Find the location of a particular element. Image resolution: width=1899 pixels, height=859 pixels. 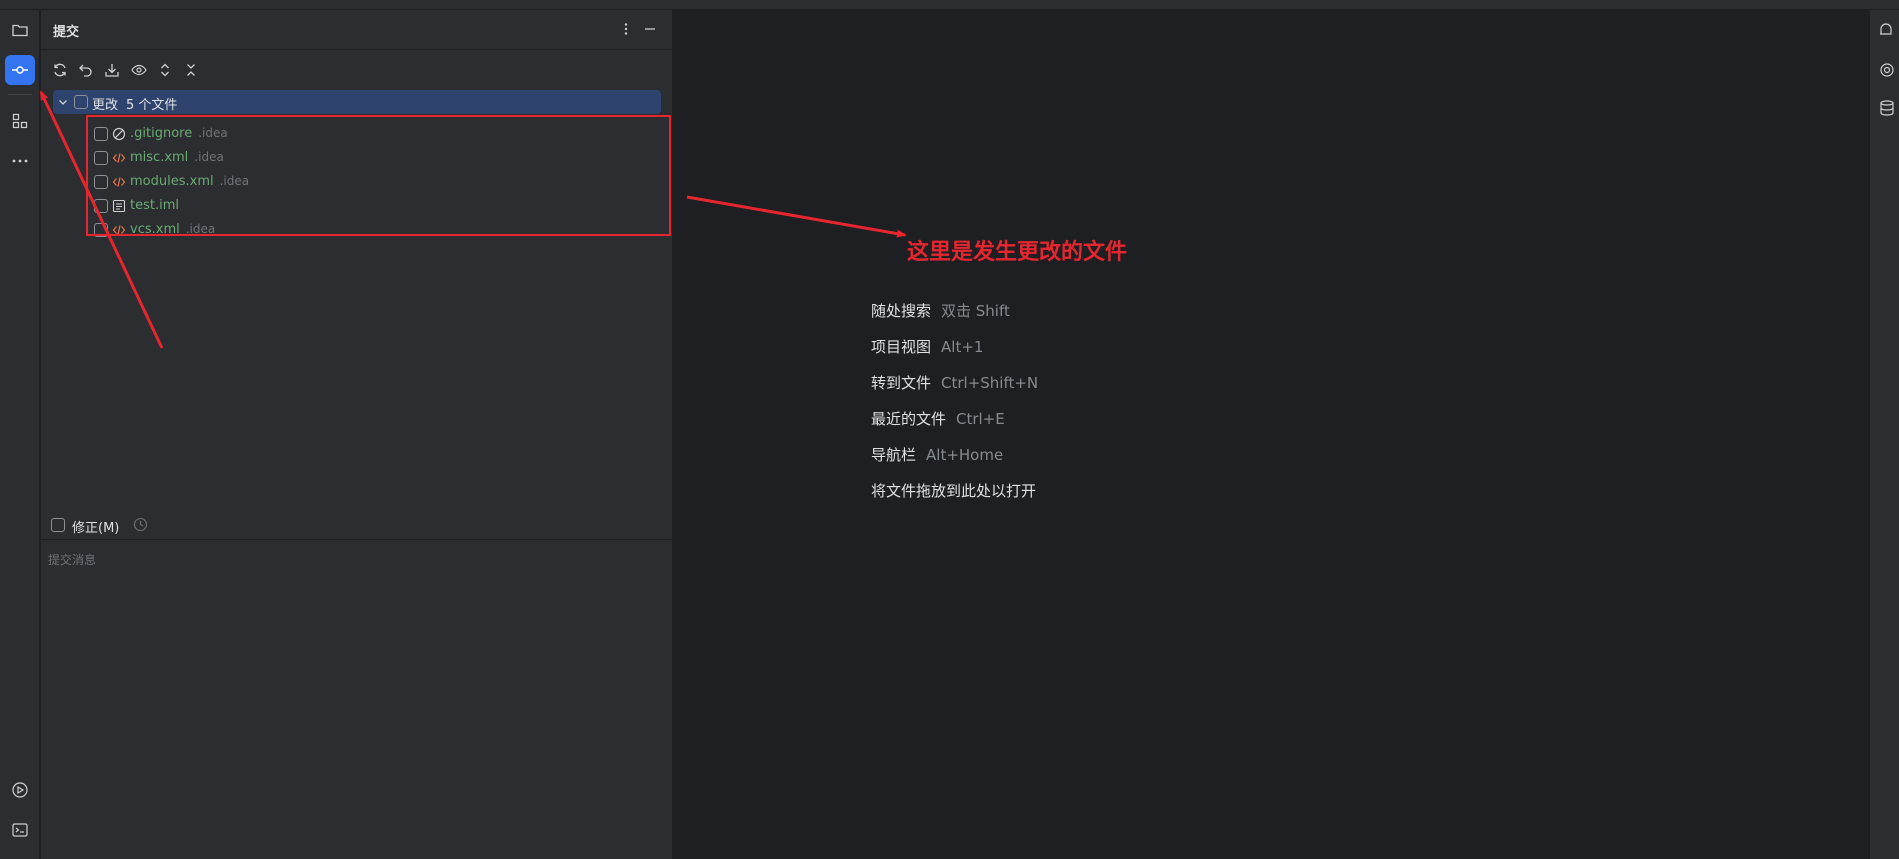

panel-header: 提交 is located at coordinates (357, 30).